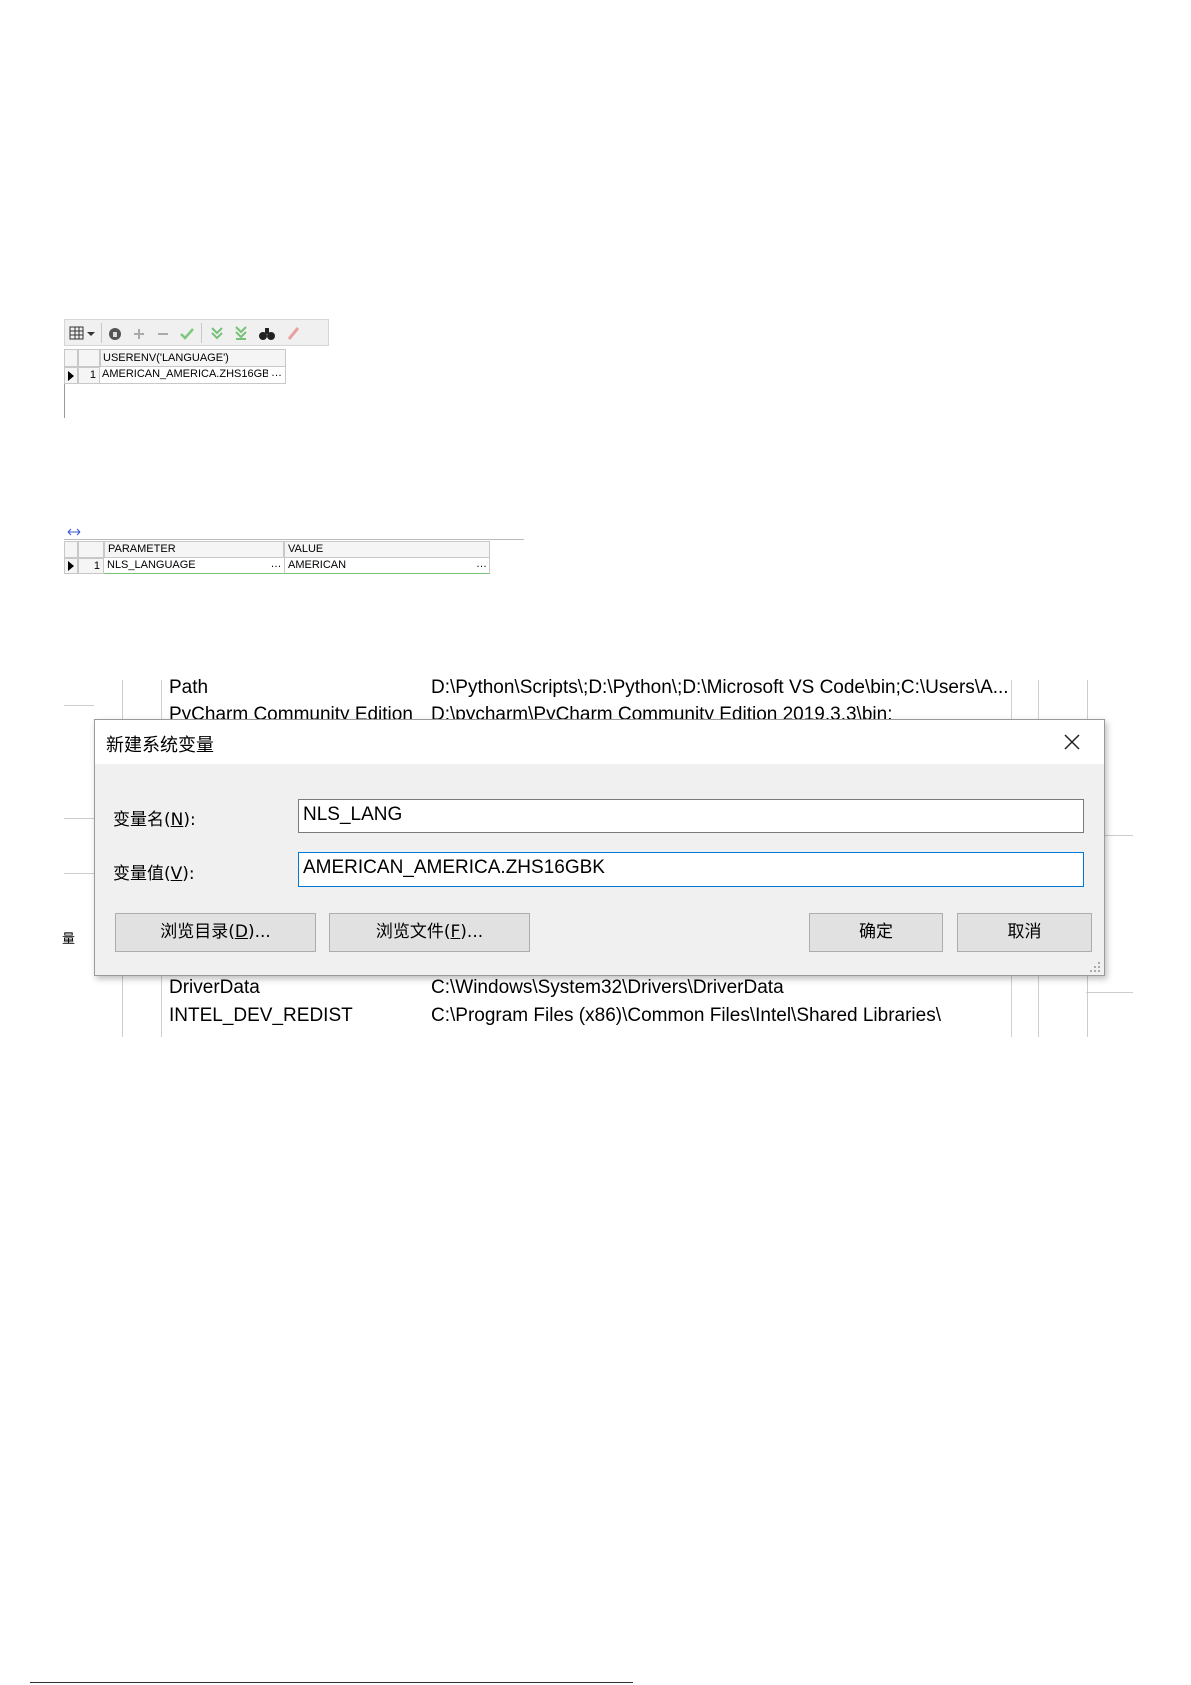 The width and height of the screenshot is (1191, 1685). Describe the element at coordinates (91, 333) in the screenshot. I see `dropdown-arrow-icon` at that location.